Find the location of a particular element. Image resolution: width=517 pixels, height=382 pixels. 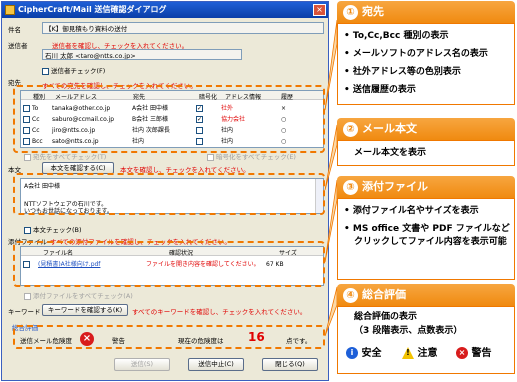

warning-triangle-icon: ! is located at coordinates (408, 353).